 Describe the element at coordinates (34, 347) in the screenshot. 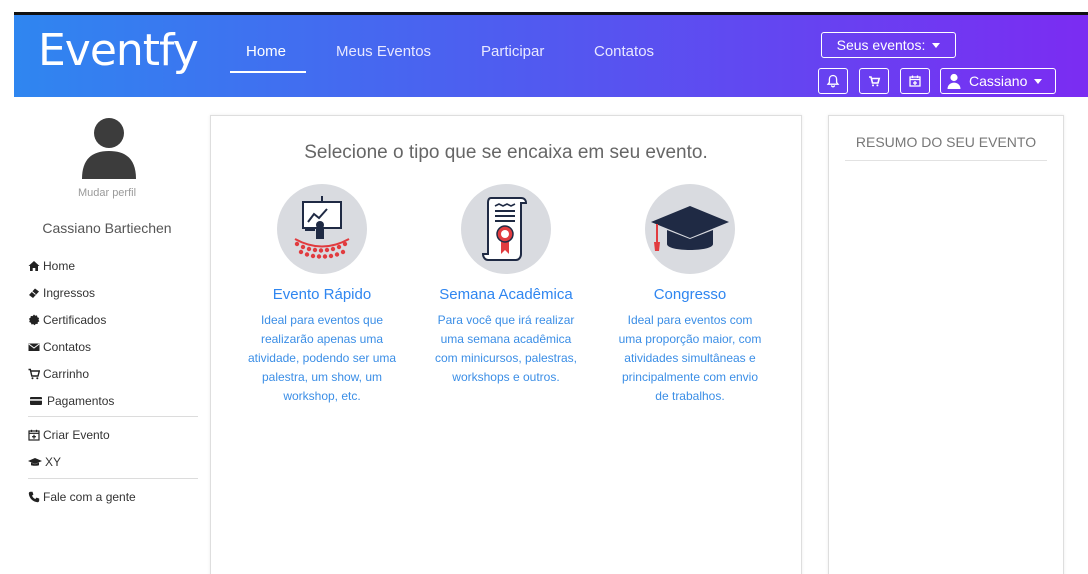

I see `envelope-icon` at that location.